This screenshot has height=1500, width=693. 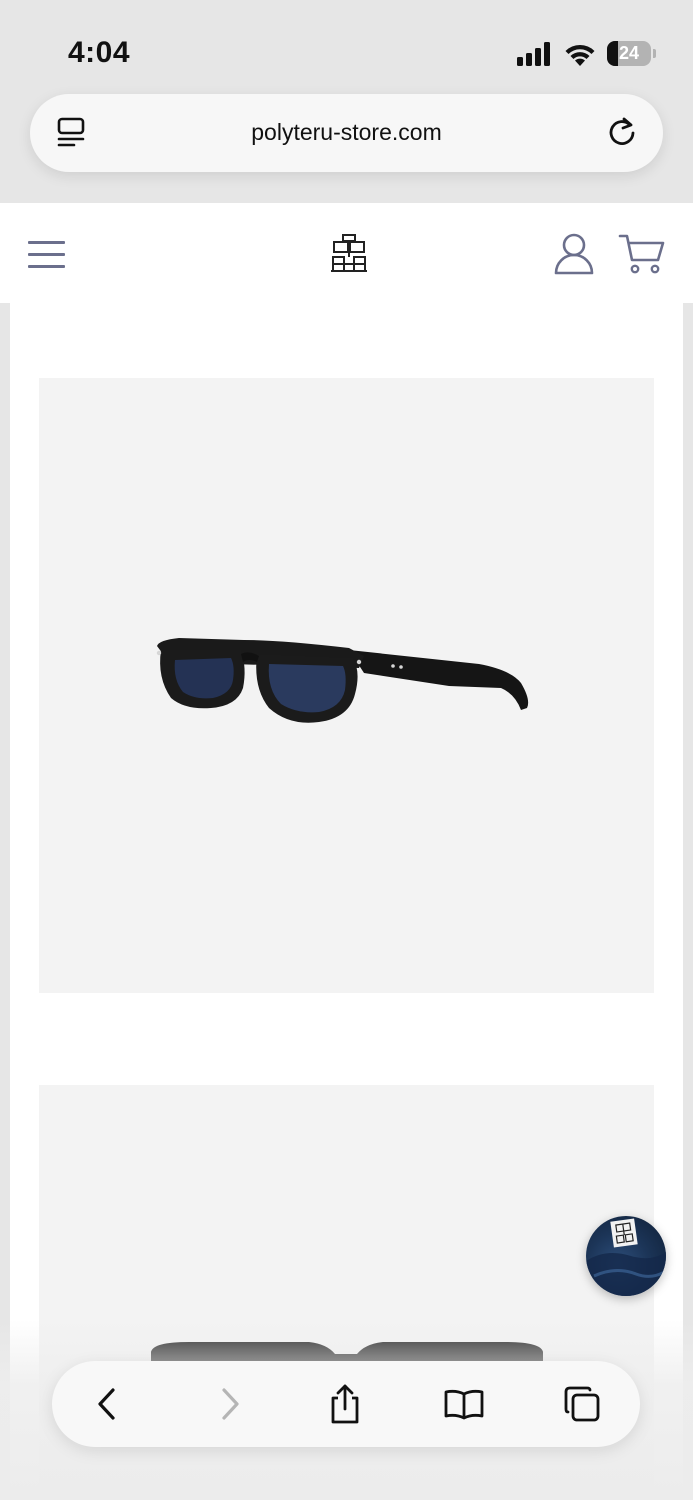 I want to click on battery-level: 24, so click(x=629, y=53).